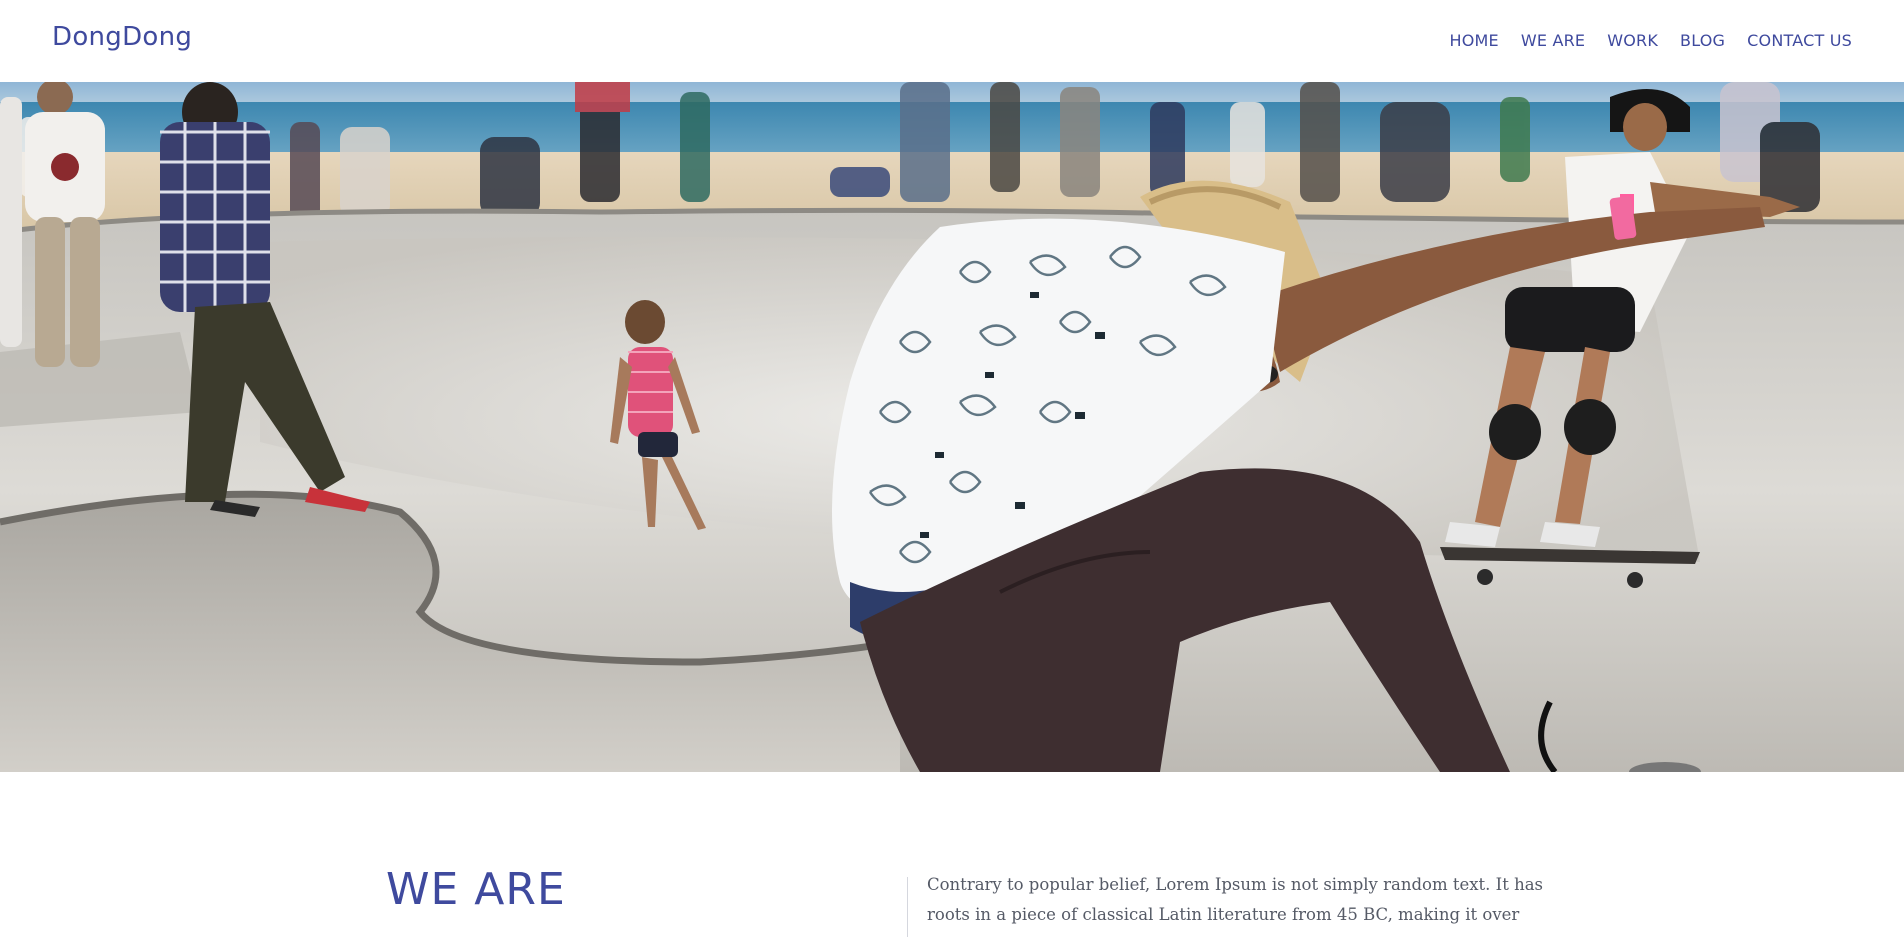  I want to click on nav-menu: HOME WE ARE WORK BLOG CONTACT US, so click(1650, 41).